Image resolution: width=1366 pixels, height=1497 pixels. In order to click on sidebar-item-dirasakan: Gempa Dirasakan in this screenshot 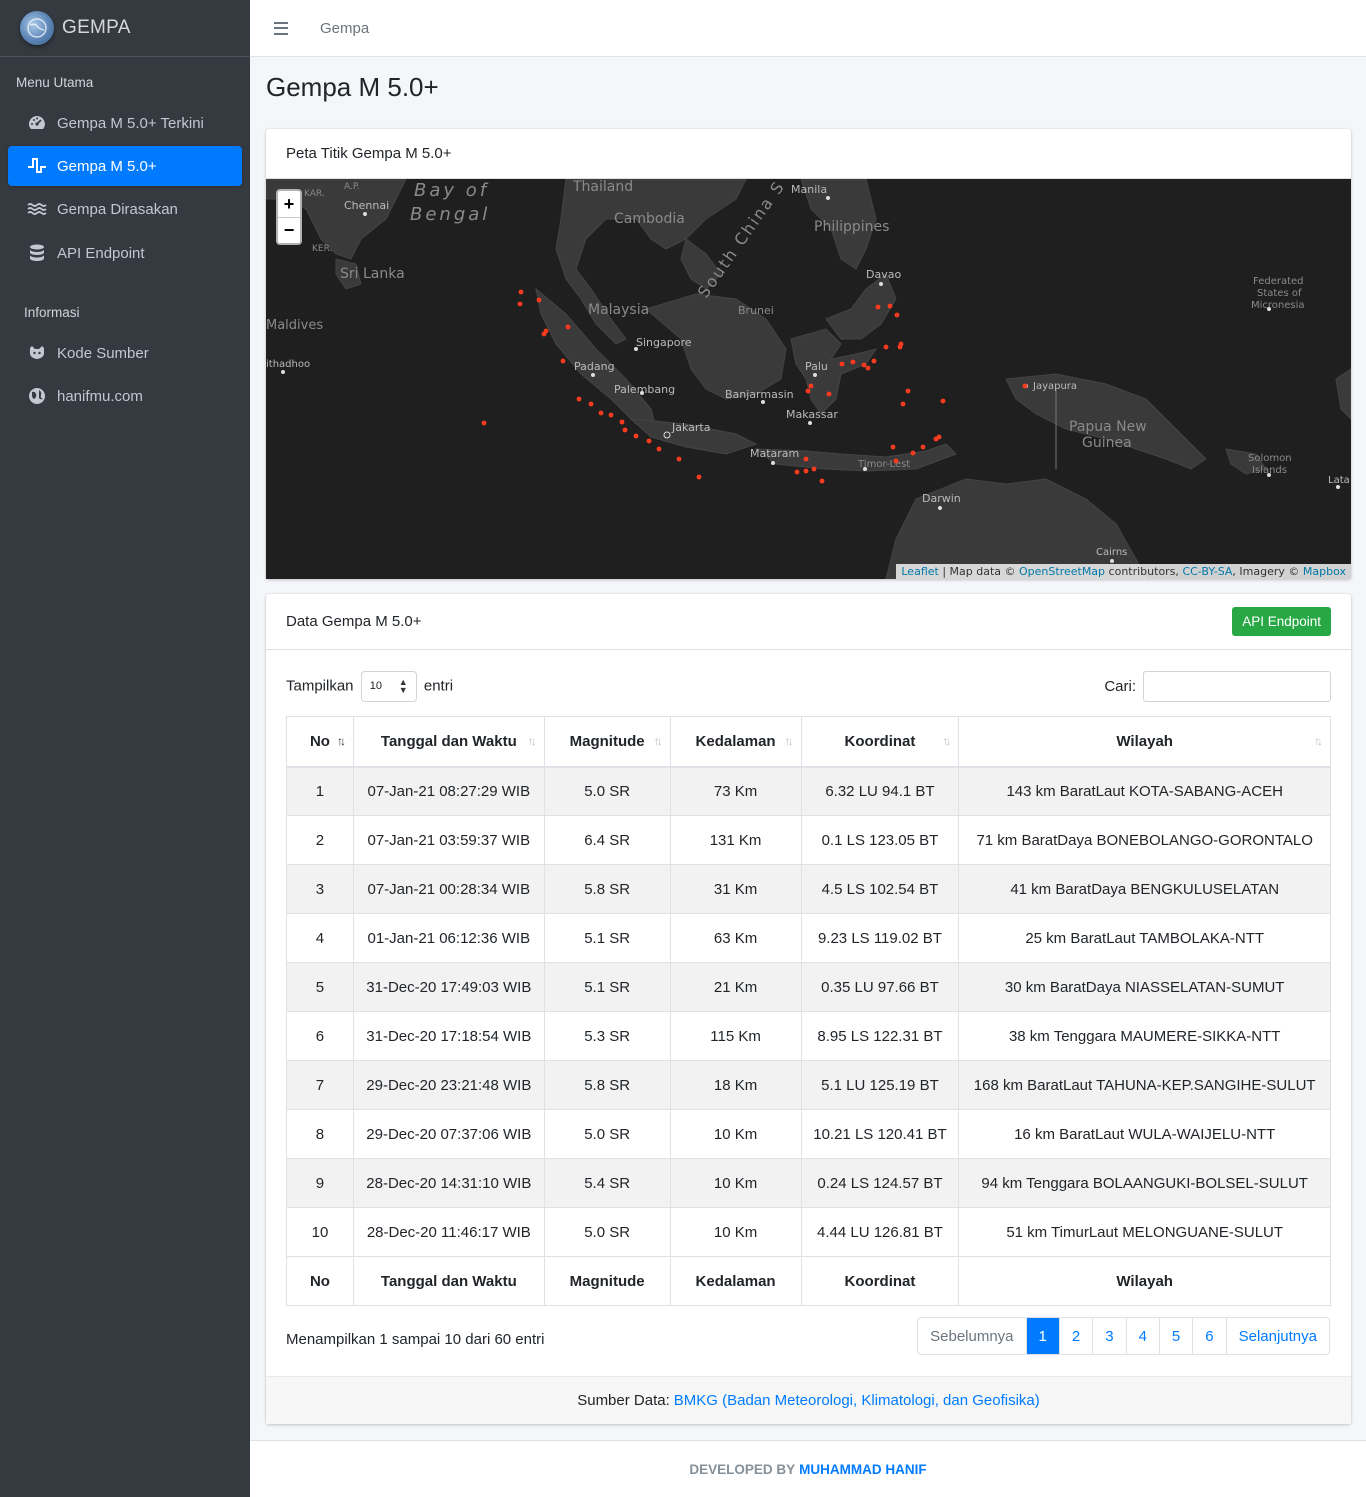, I will do `click(125, 209)`.